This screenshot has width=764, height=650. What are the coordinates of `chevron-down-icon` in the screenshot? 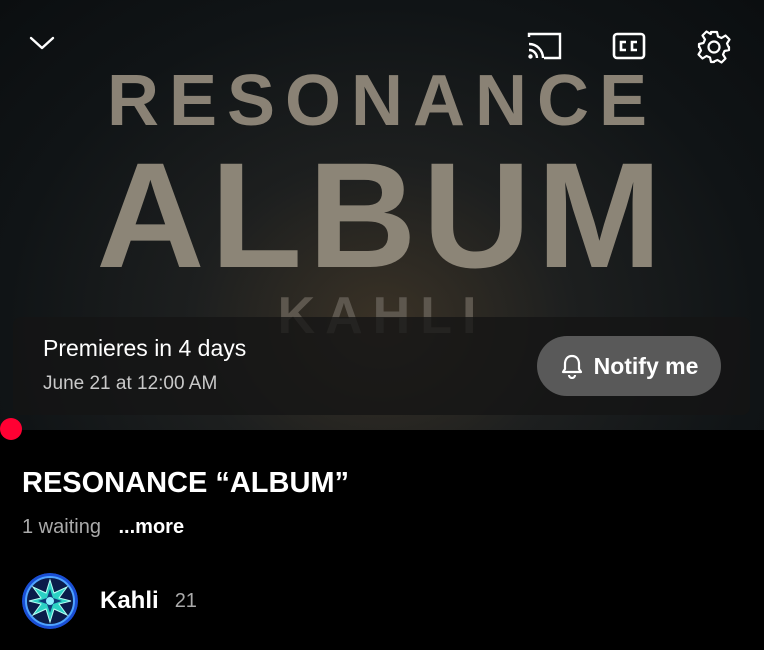 It's located at (42, 43).